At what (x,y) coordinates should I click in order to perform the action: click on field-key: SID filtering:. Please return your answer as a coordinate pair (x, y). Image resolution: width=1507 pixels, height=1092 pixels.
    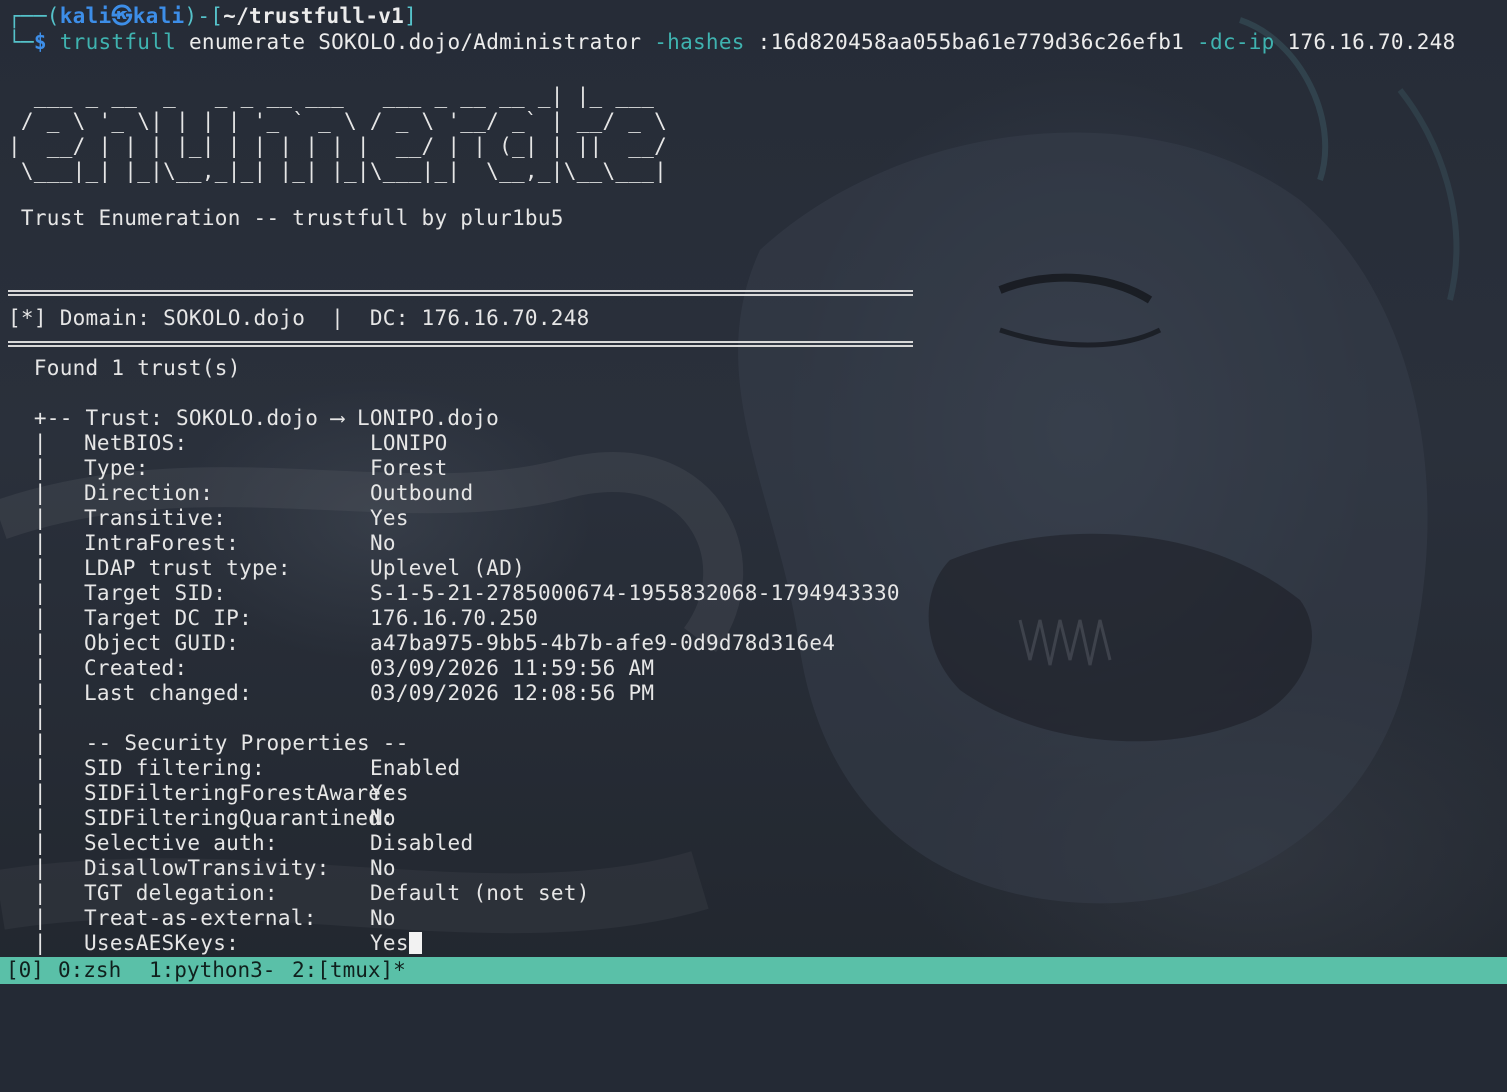
    Looking at the image, I should click on (174, 768).